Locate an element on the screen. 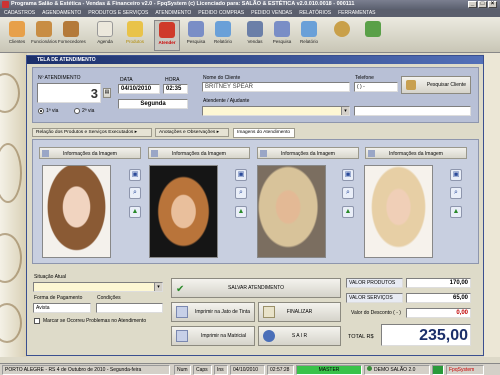 The image size is (500, 375). via1-label: 1ª via is located at coordinates (52, 111).